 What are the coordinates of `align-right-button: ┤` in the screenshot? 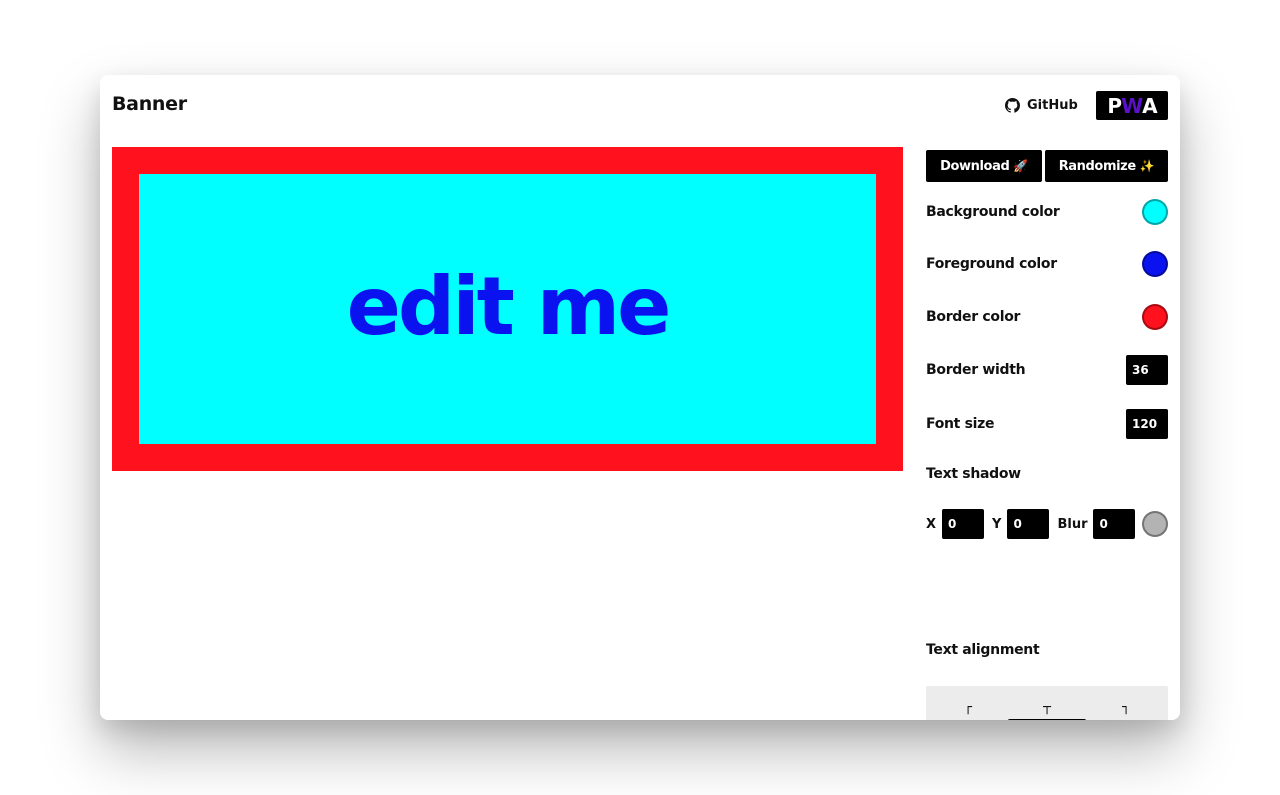 It's located at (1126, 719).